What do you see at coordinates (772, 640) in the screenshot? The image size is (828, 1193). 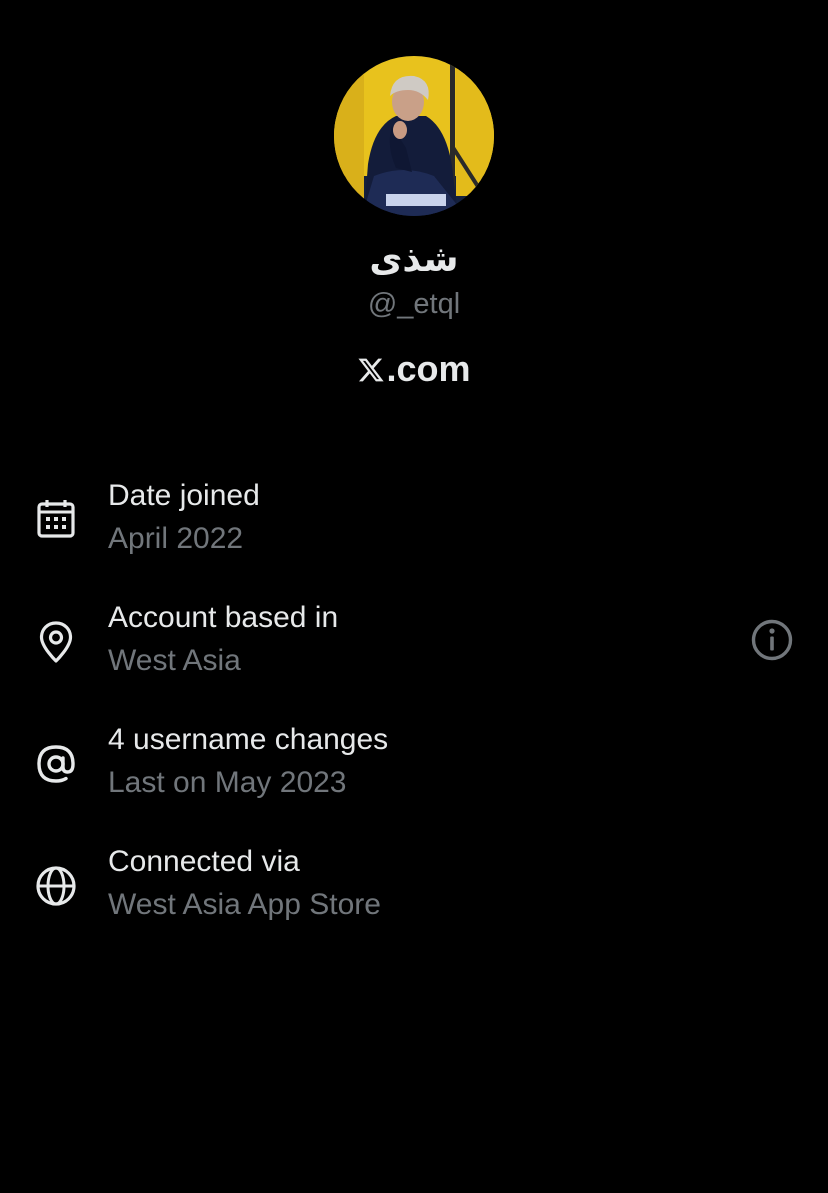 I see `info-icon` at bounding box center [772, 640].